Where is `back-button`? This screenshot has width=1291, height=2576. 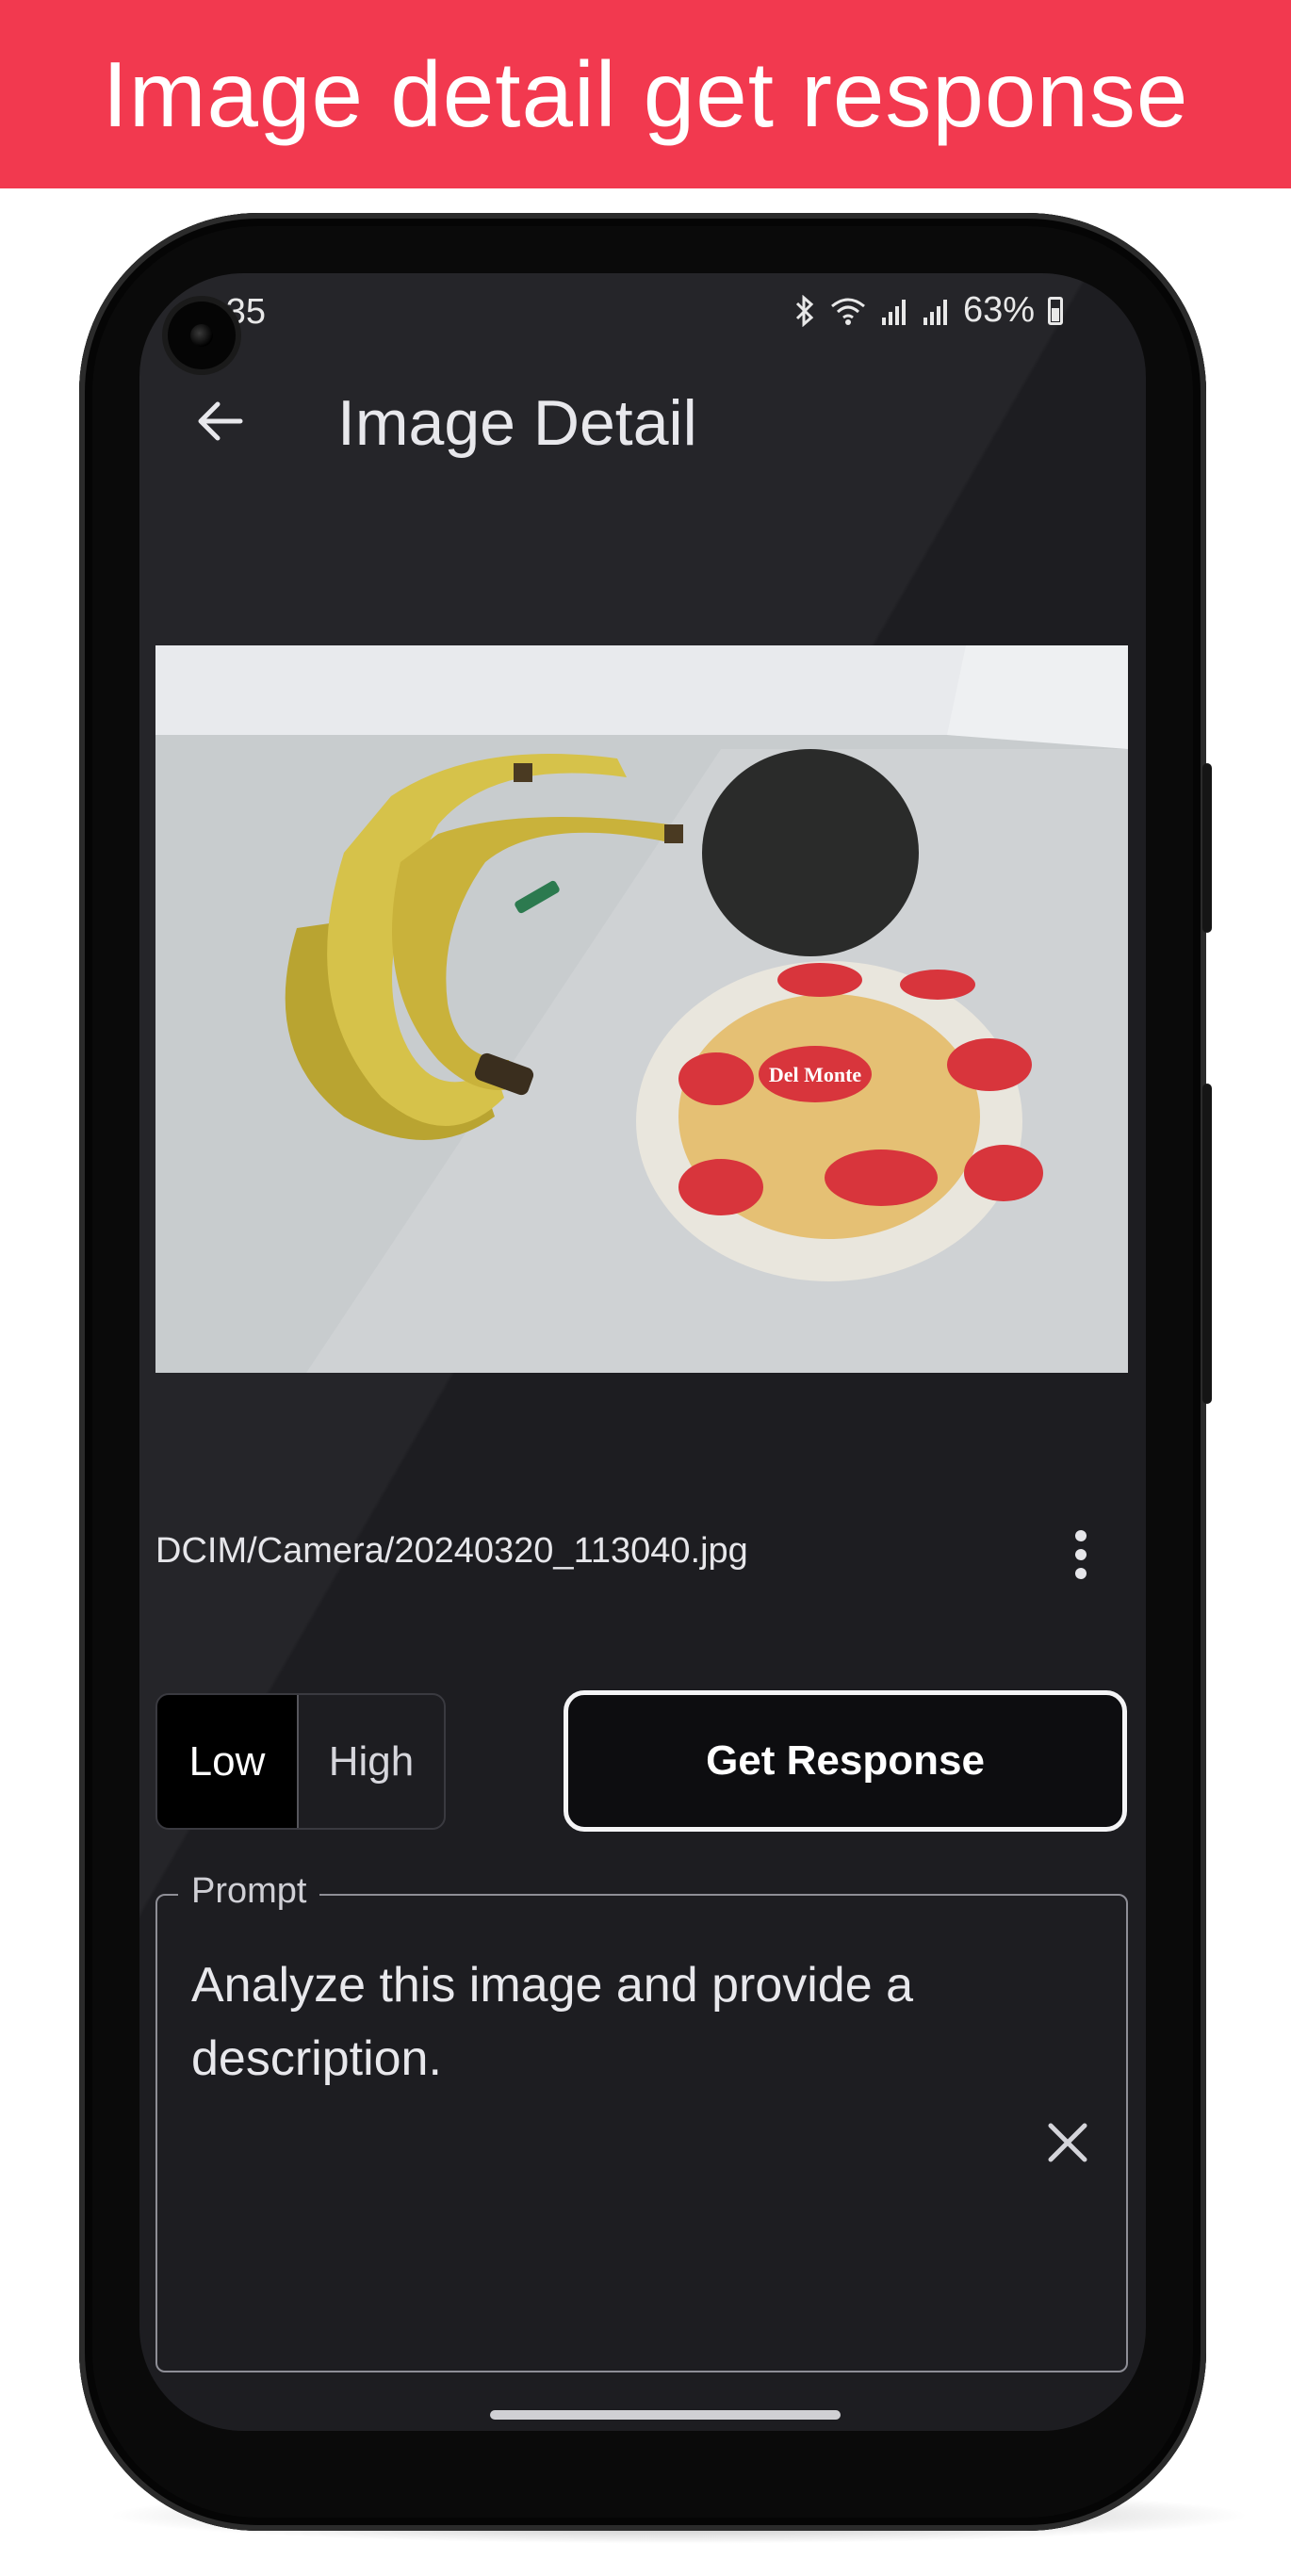
back-button is located at coordinates (220, 421).